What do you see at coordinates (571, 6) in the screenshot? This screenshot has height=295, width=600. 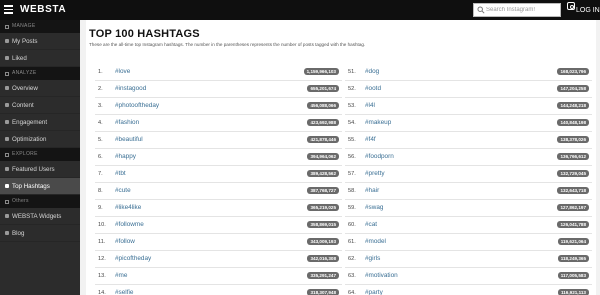 I see `instagram-icon` at bounding box center [571, 6].